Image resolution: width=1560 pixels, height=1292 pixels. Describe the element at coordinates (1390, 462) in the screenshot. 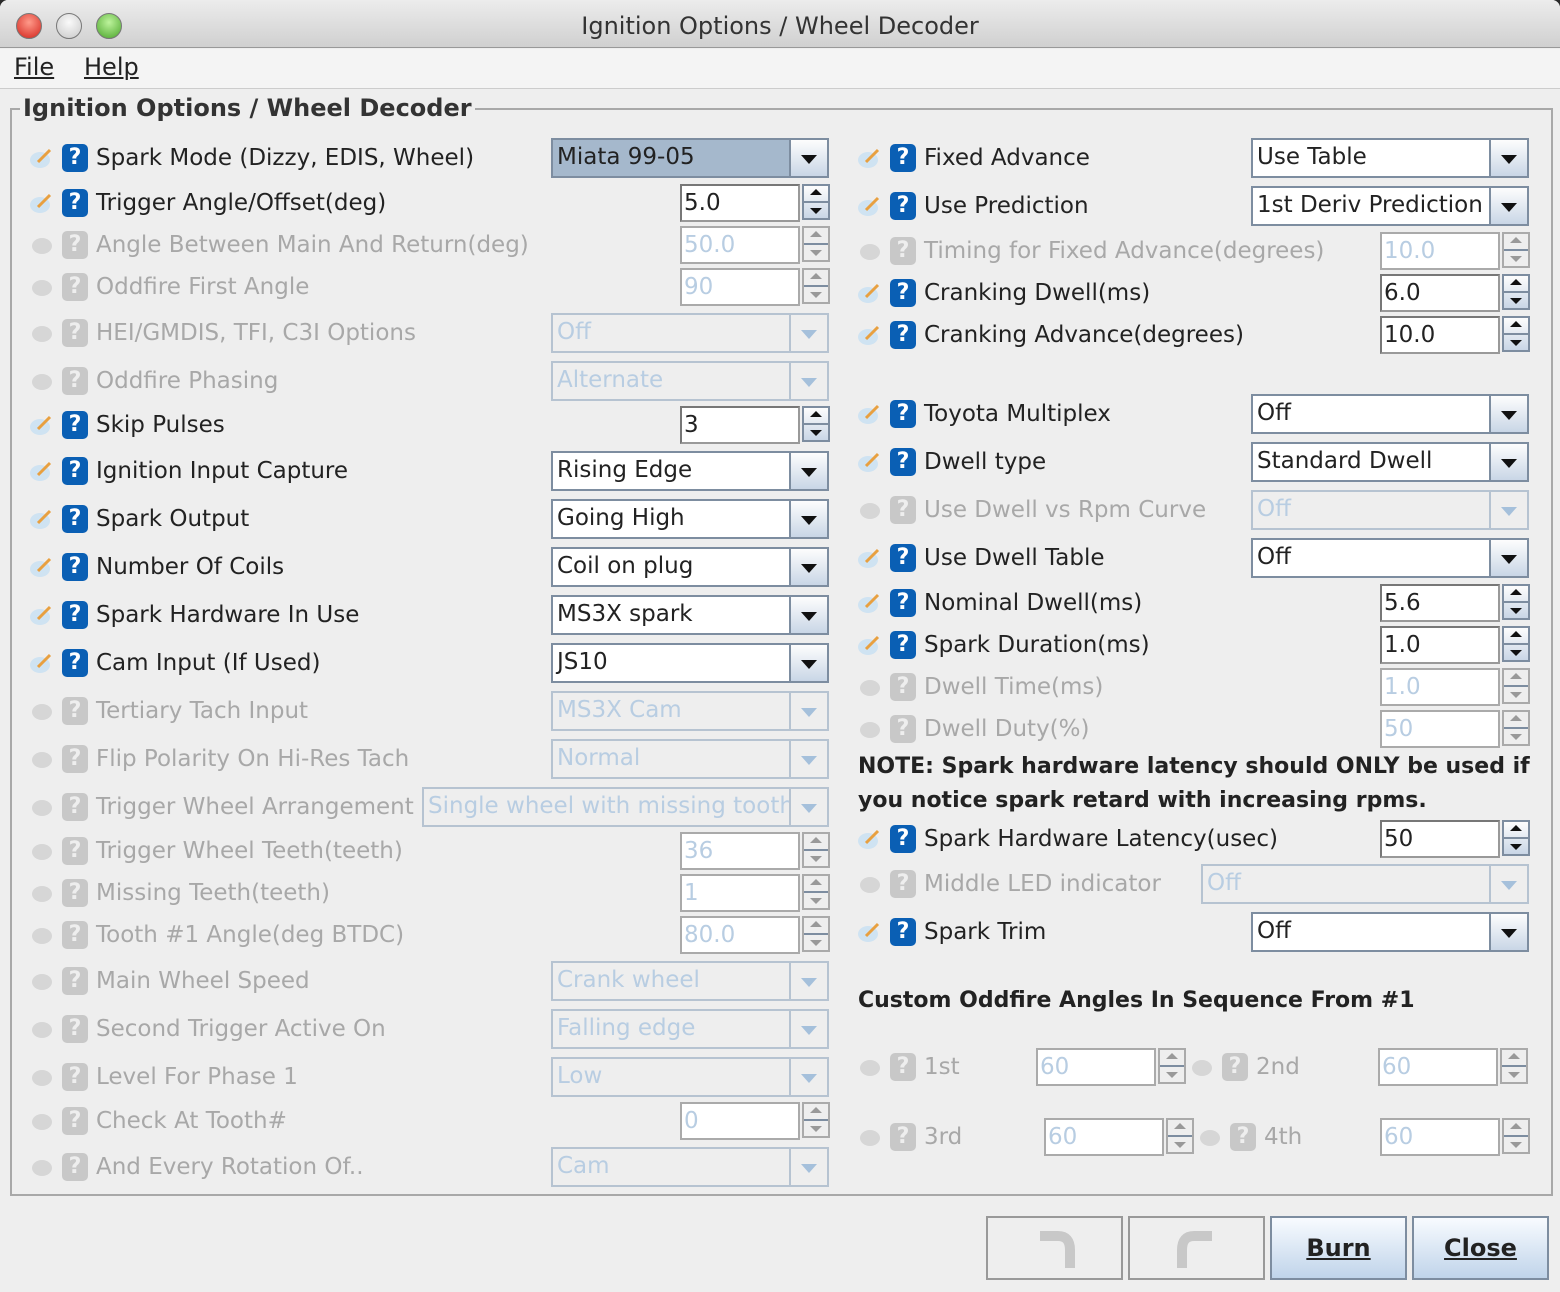

I see `setting-dropdown: Standard Dwell` at that location.